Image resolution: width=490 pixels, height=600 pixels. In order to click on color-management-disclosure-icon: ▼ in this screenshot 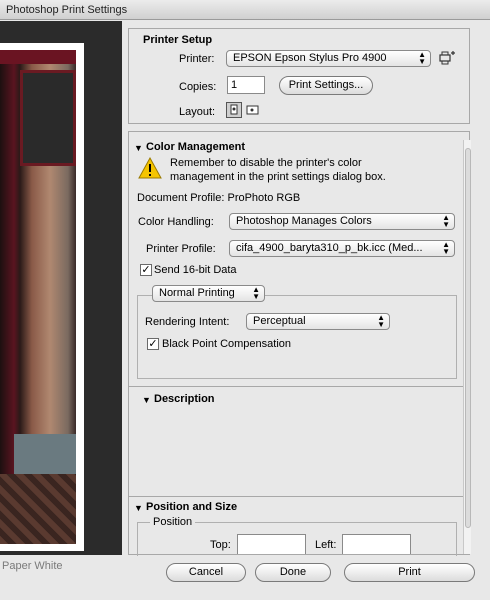, I will do `click(138, 148)`.